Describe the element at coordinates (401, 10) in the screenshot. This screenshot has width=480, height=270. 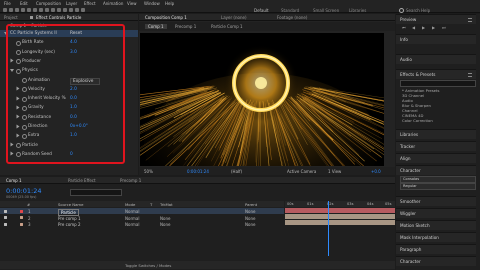
I see `search-icon` at that location.